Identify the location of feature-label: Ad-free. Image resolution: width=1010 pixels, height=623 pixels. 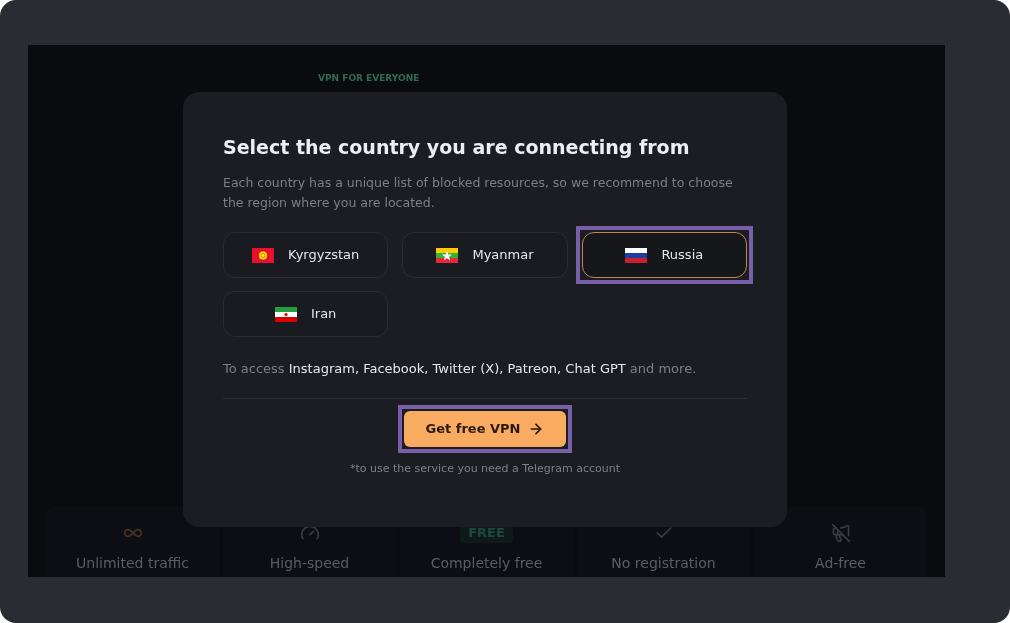
(840, 563).